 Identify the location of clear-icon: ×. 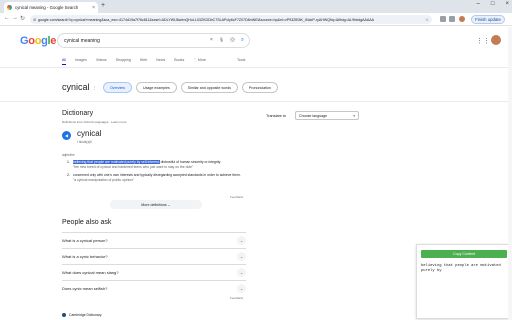
(211, 40).